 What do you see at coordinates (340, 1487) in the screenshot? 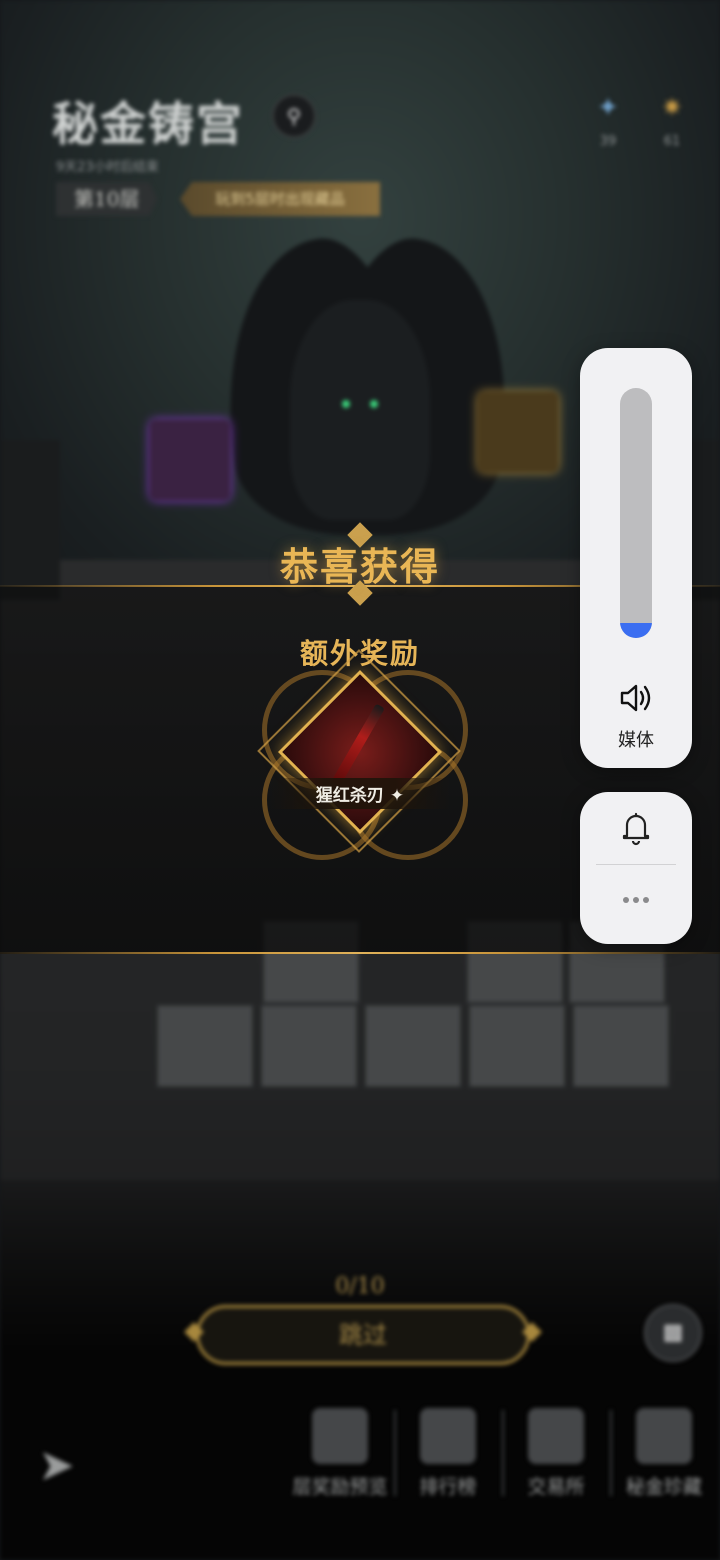
I see `nav-label: 层奖励预览` at bounding box center [340, 1487].